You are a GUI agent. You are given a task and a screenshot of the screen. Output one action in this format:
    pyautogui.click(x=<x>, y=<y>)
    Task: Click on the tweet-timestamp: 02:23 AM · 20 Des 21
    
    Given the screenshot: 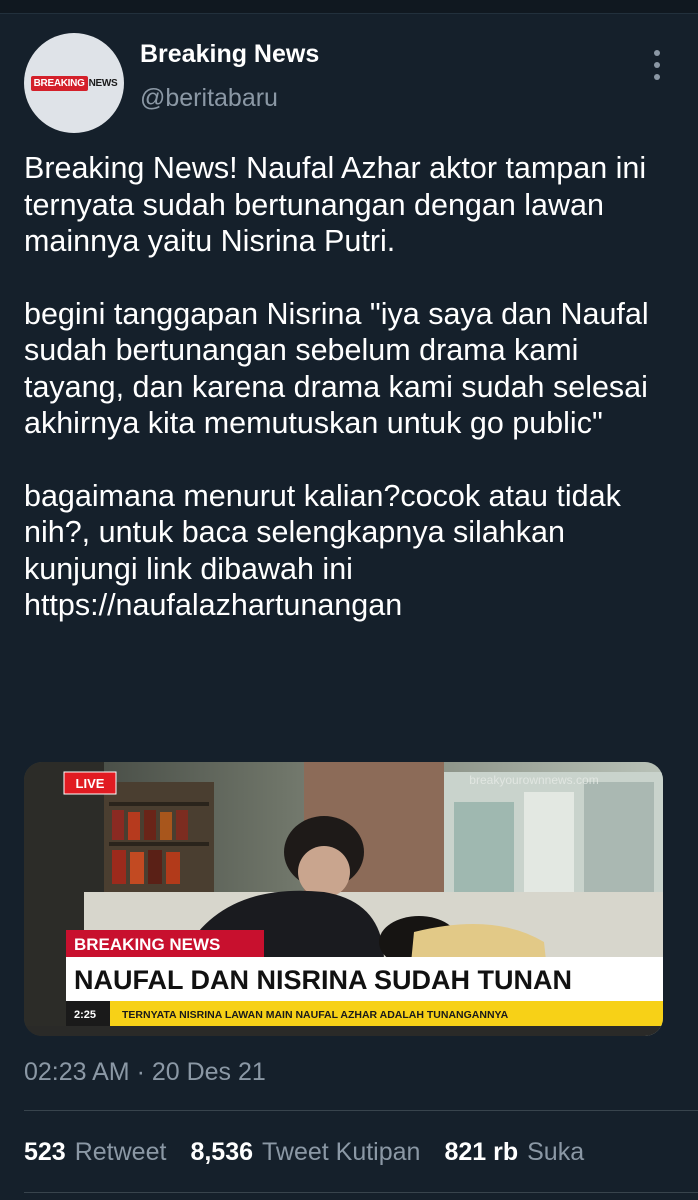 What is the action you would take?
    pyautogui.click(x=145, y=1072)
    